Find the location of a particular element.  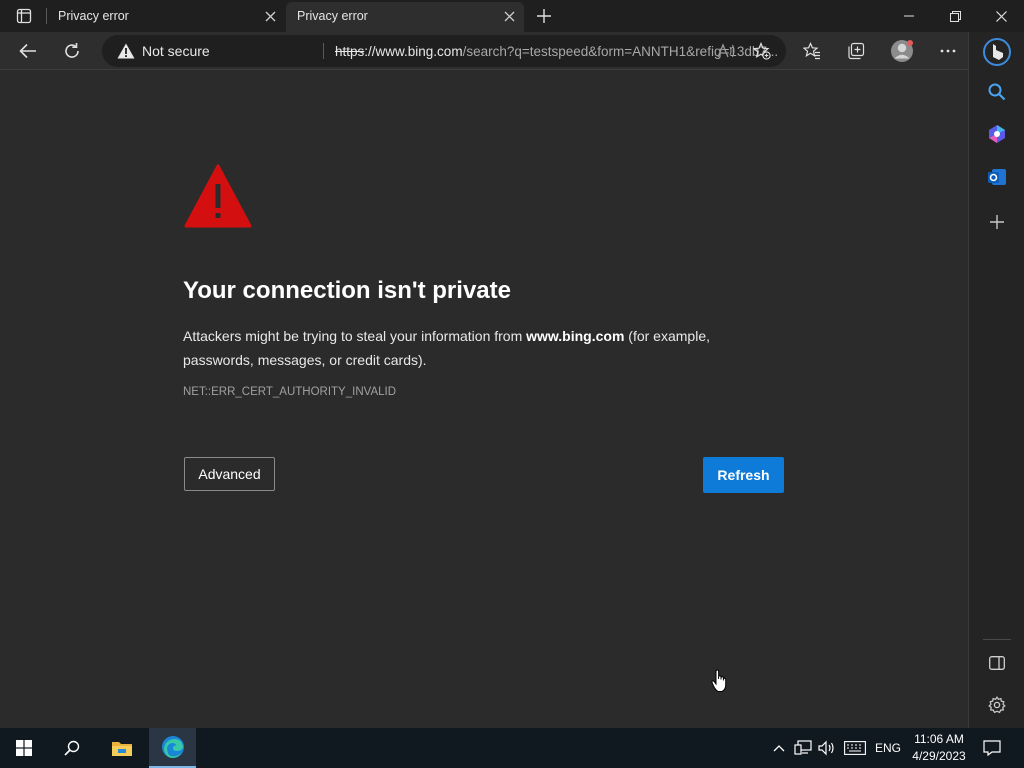

minimize-button is located at coordinates (909, 16).